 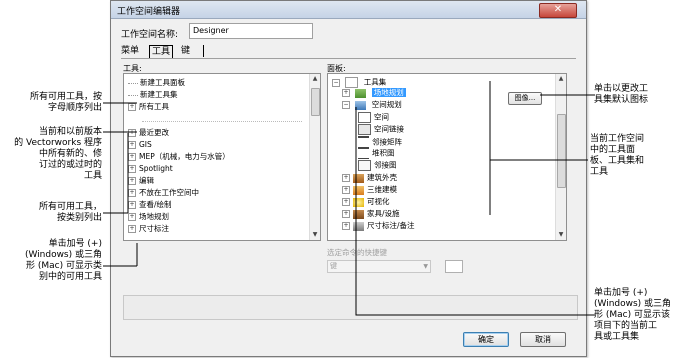 I want to click on annotation-recent-changes: 当前和以前版本的 Vectorworks 程序 中所有新的、修 订过的或过时的 工具, so click(x=58, y=154).